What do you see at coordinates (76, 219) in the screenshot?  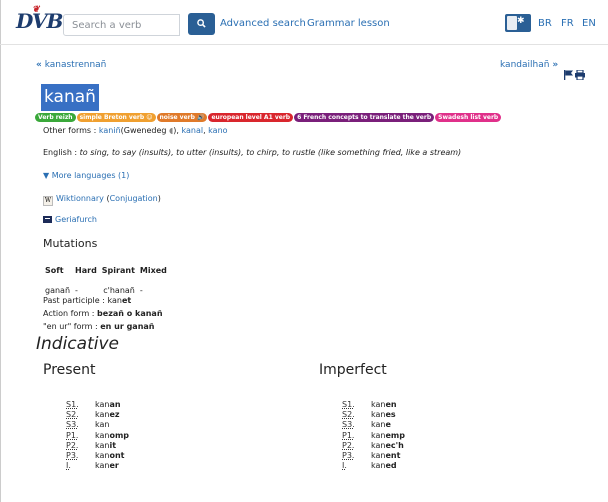 I see `geriafurch-link: Geriafurch` at bounding box center [76, 219].